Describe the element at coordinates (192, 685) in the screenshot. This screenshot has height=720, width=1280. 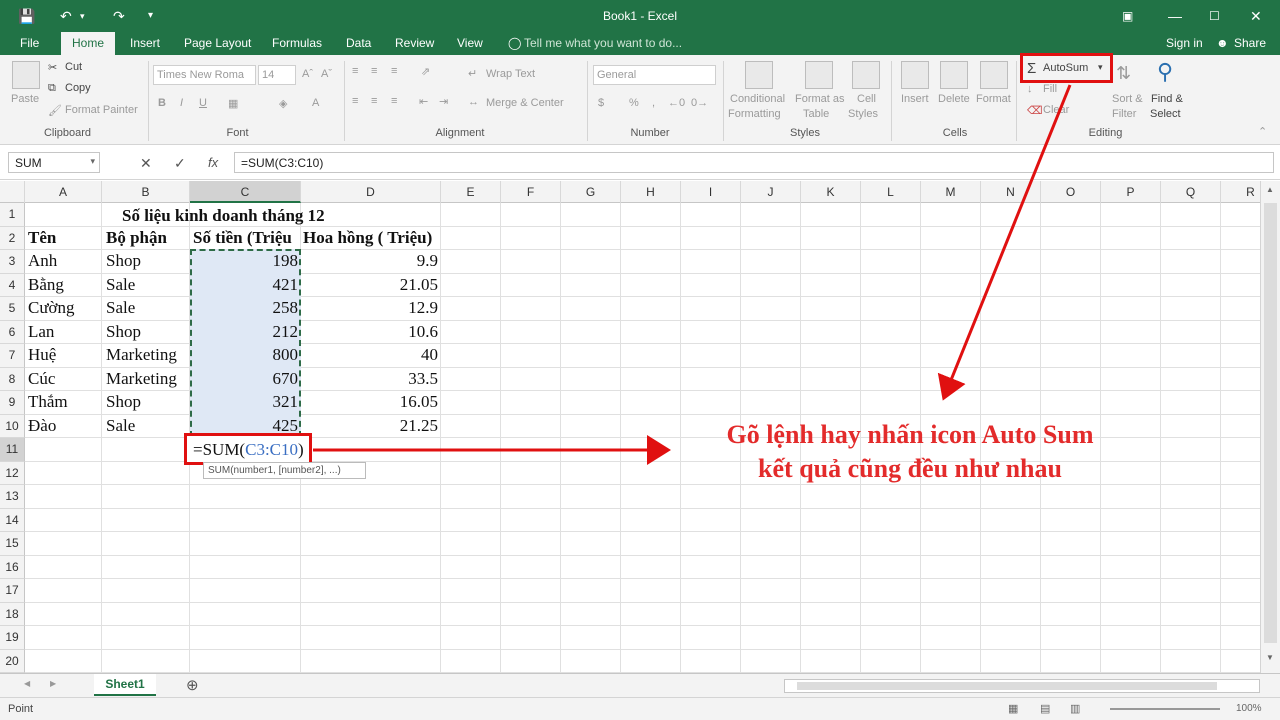
I see `new-sheet-icon: ⊕` at that location.